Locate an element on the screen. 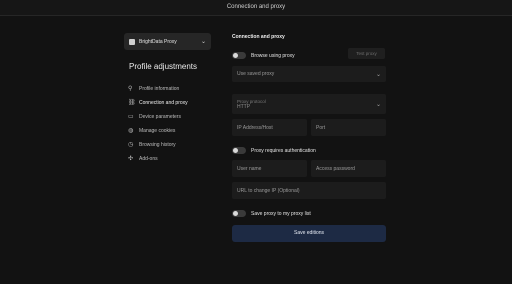 The image size is (512, 284). sidebar-item-label: Profile information is located at coordinates (159, 89).